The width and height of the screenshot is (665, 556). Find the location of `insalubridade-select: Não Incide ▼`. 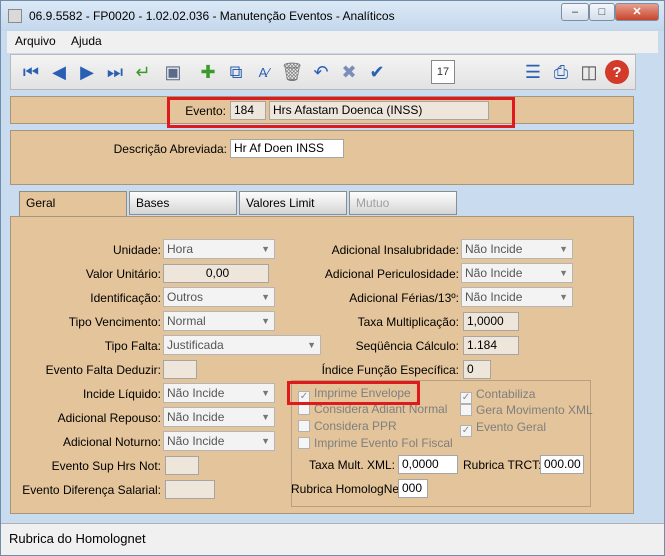

insalubridade-select: Não Incide ▼ is located at coordinates (517, 249).